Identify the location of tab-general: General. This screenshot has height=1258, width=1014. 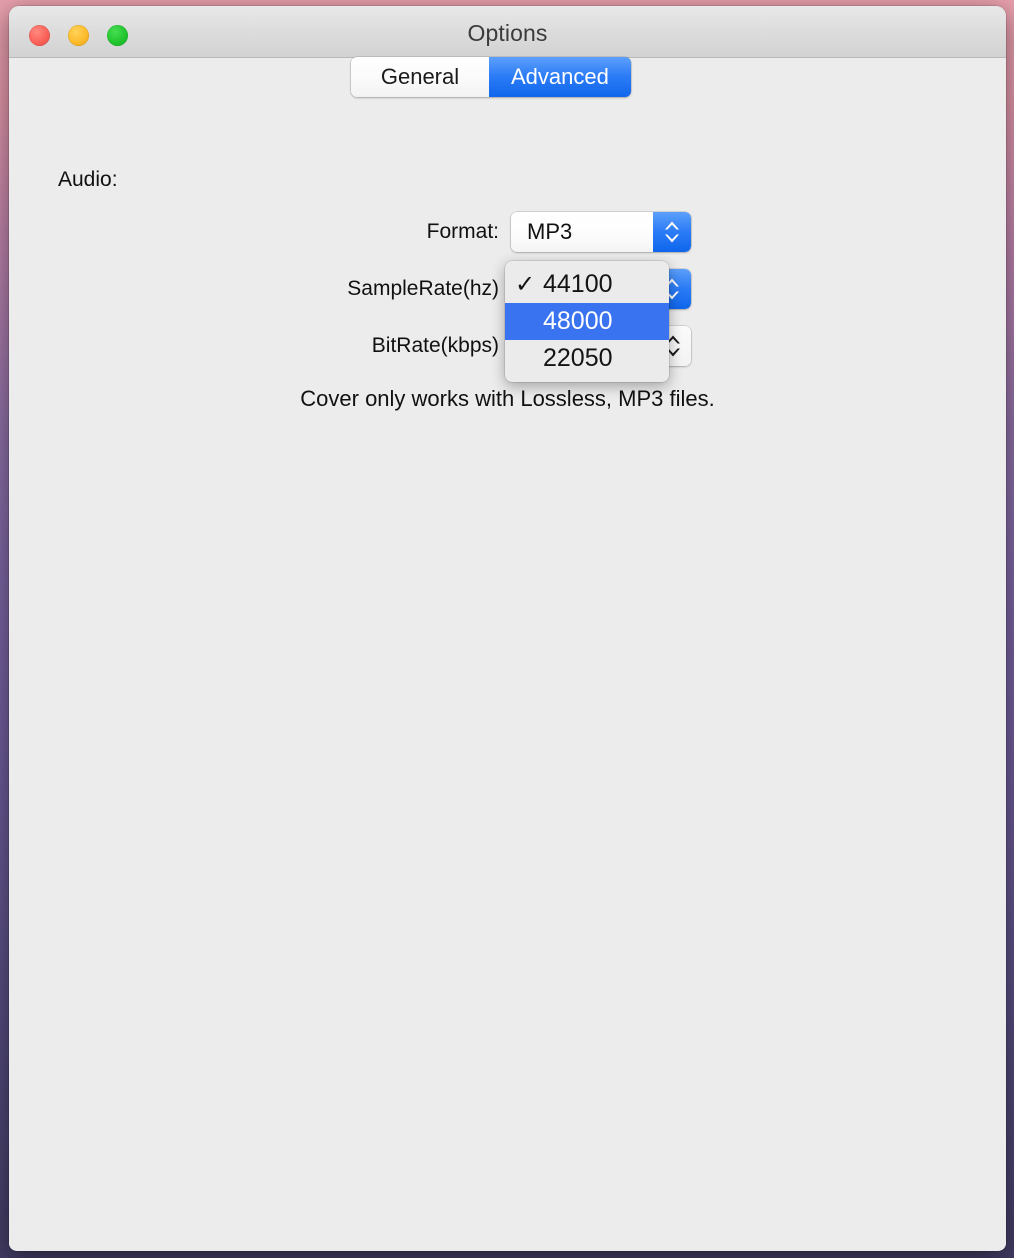
(420, 77).